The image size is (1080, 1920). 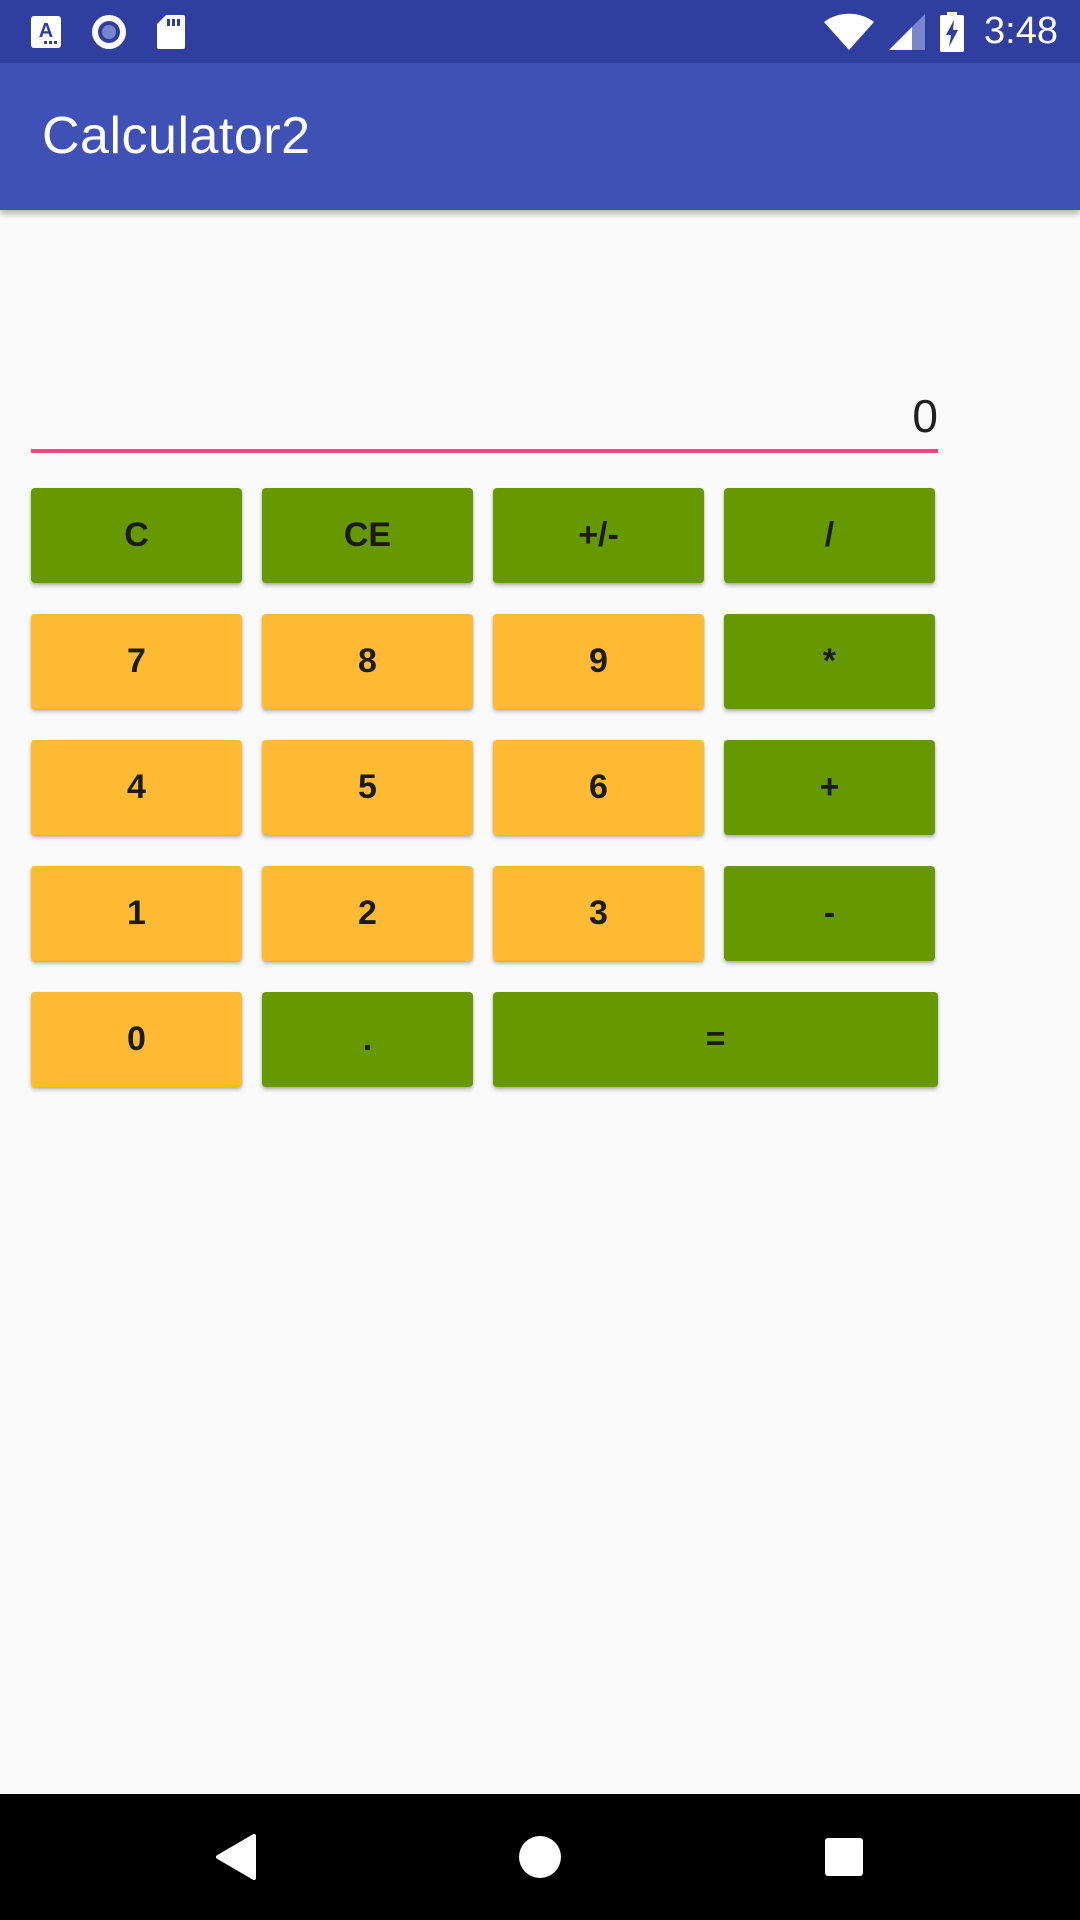 What do you see at coordinates (176, 136) in the screenshot?
I see `app-title: Calculator2` at bounding box center [176, 136].